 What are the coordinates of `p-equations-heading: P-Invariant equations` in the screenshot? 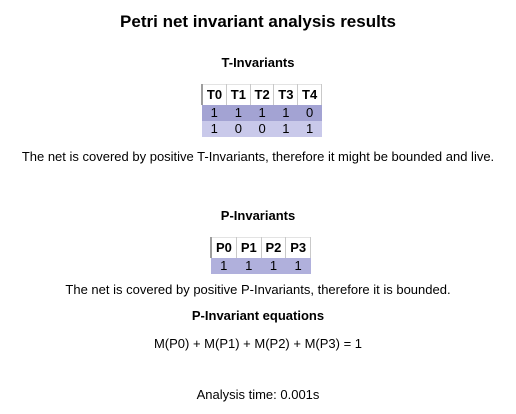 It's located at (258, 315).